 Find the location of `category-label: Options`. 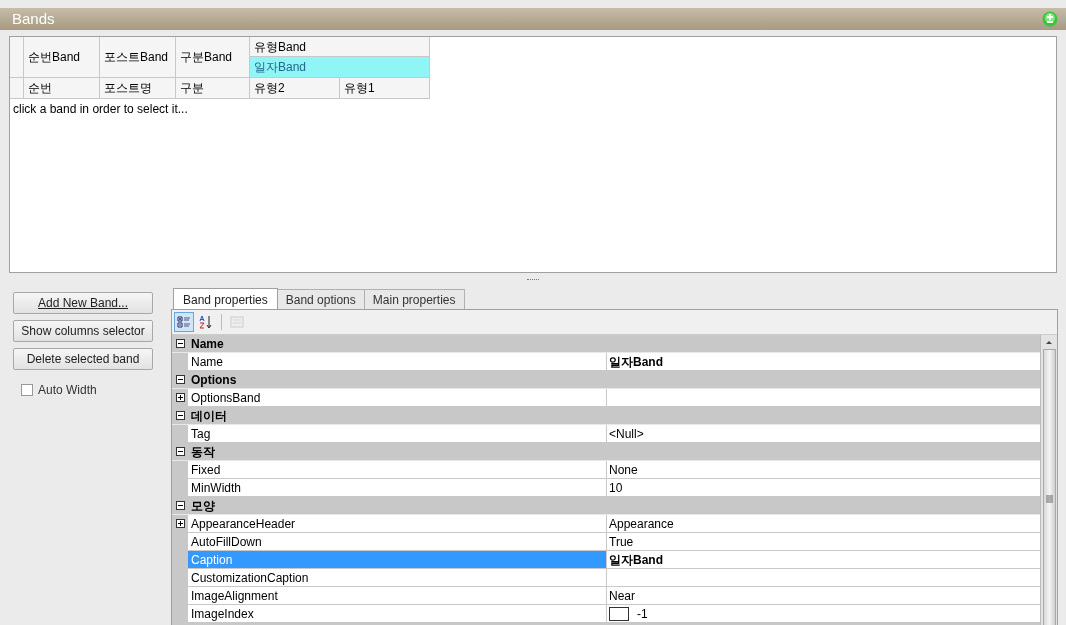

category-label: Options is located at coordinates (213, 380).